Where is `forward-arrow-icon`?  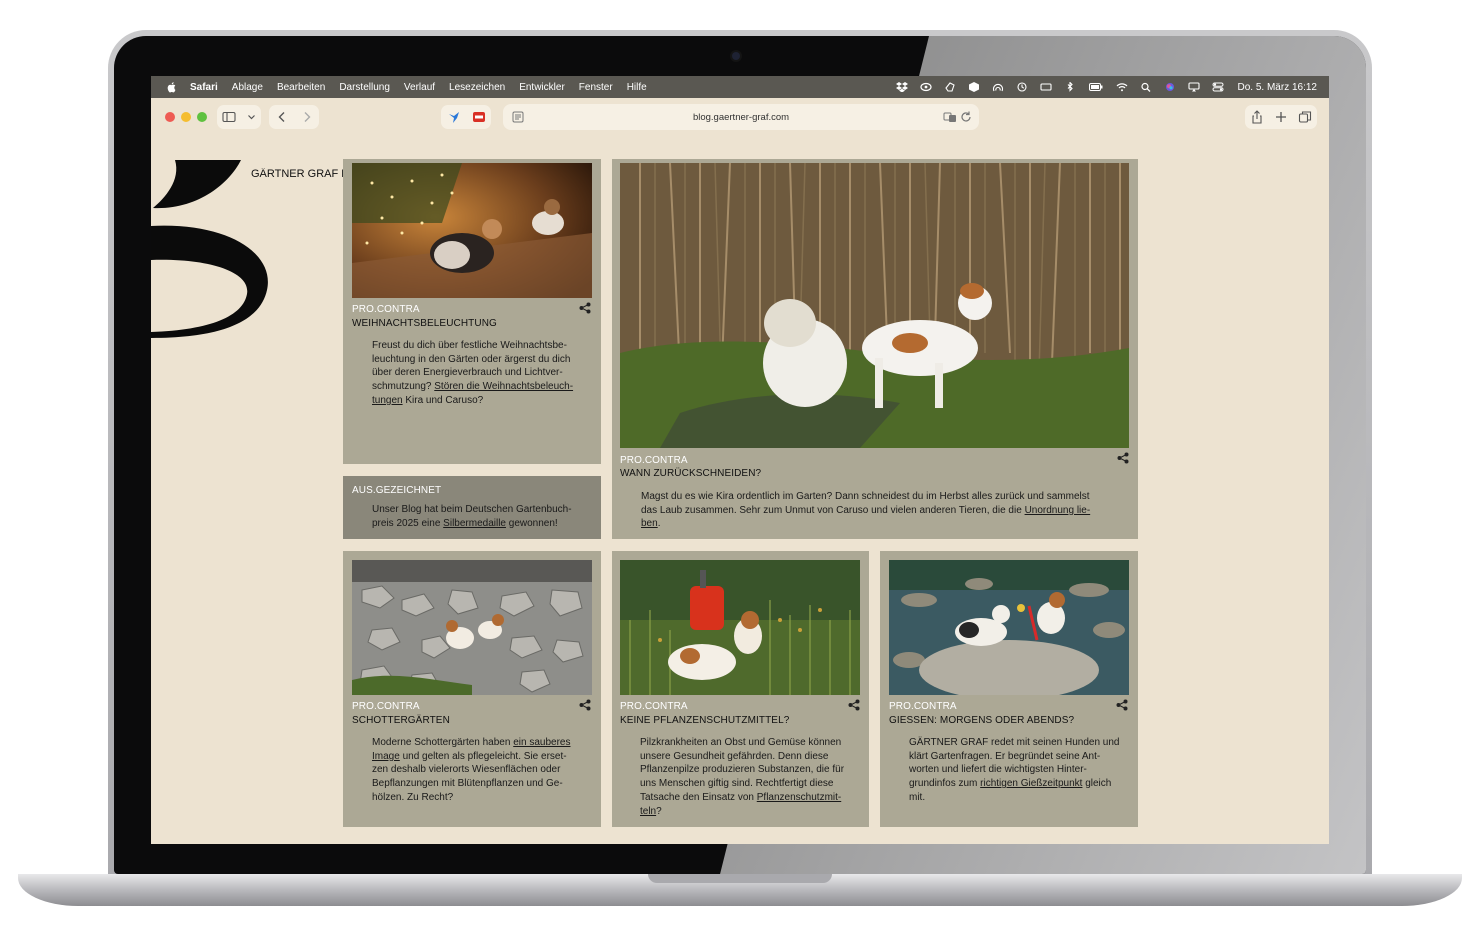 forward-arrow-icon is located at coordinates (307, 117).